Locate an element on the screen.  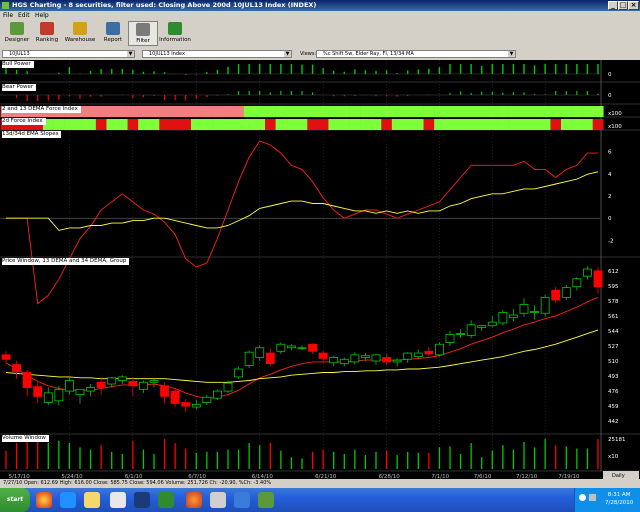
bull-power-axis-label: 0 is located at coordinates (610, 75).